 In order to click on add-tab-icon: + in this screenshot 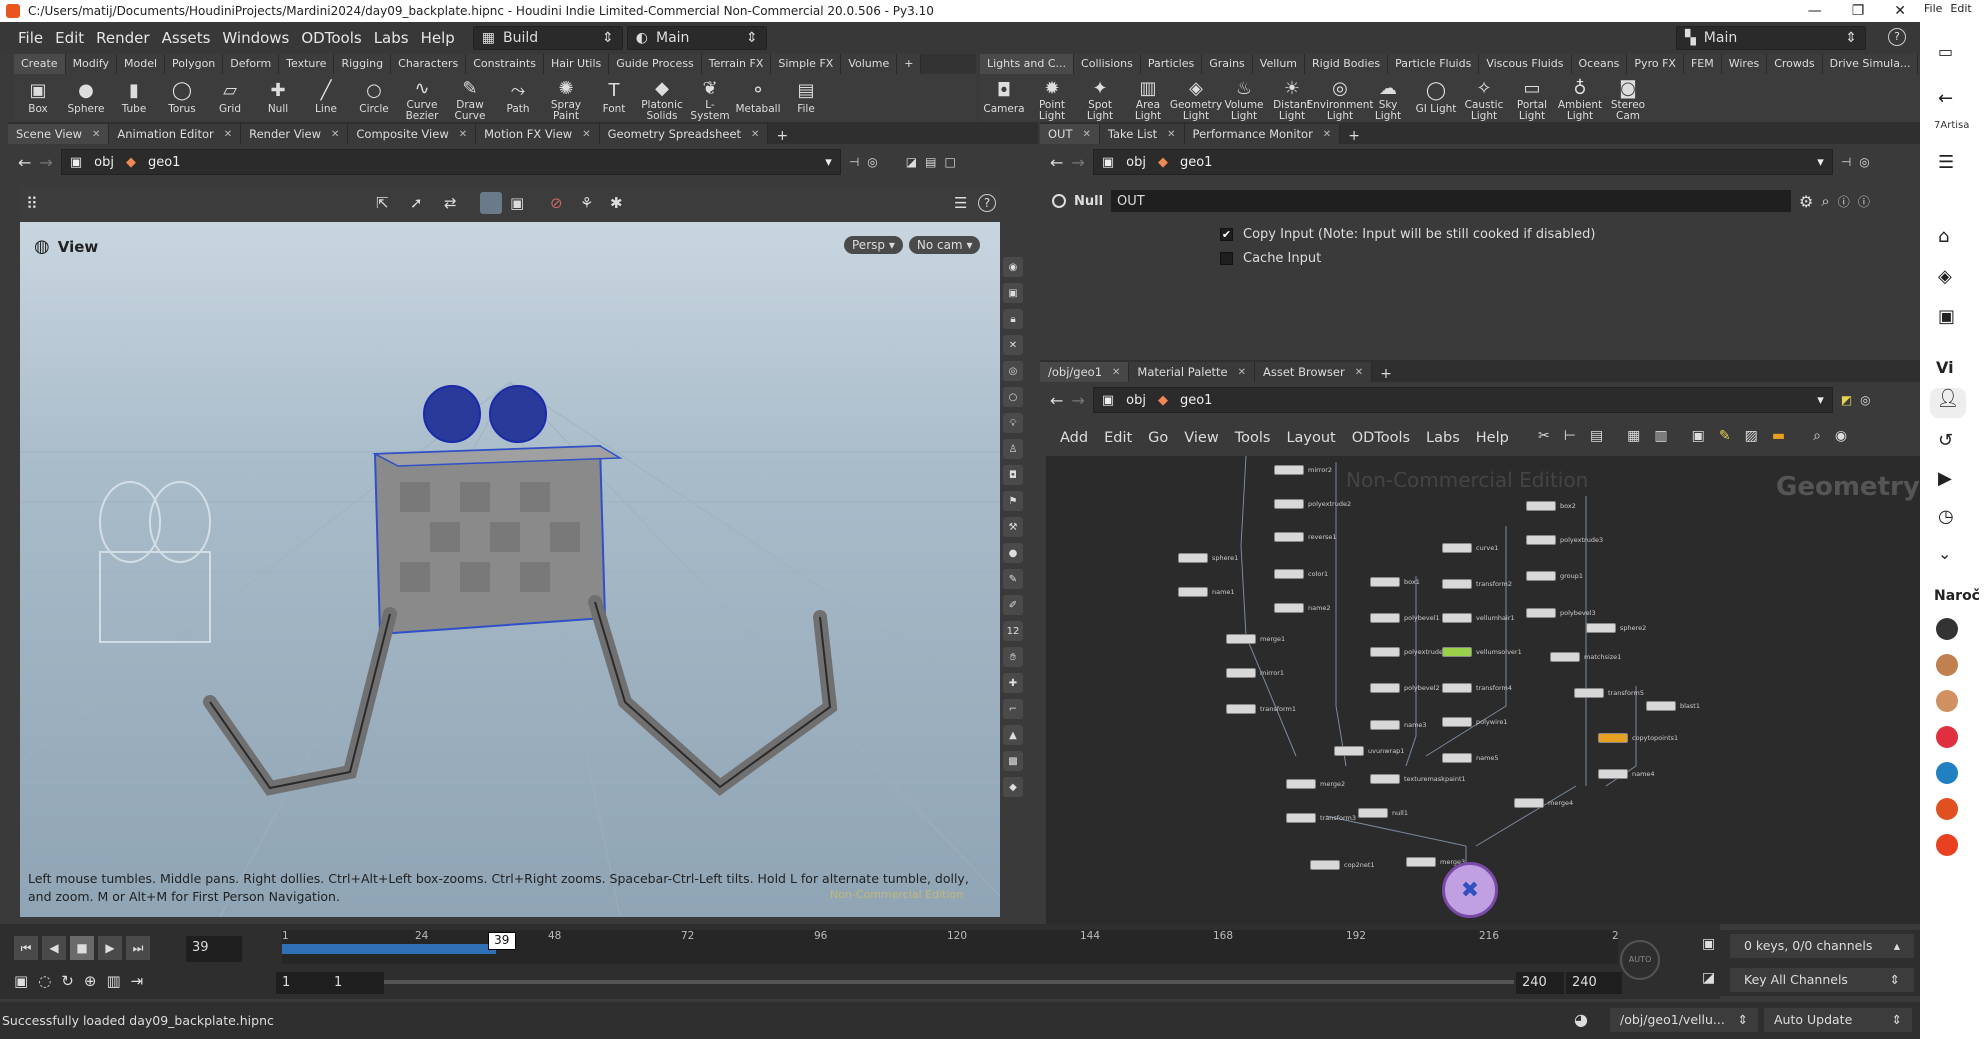, I will do `click(782, 136)`.